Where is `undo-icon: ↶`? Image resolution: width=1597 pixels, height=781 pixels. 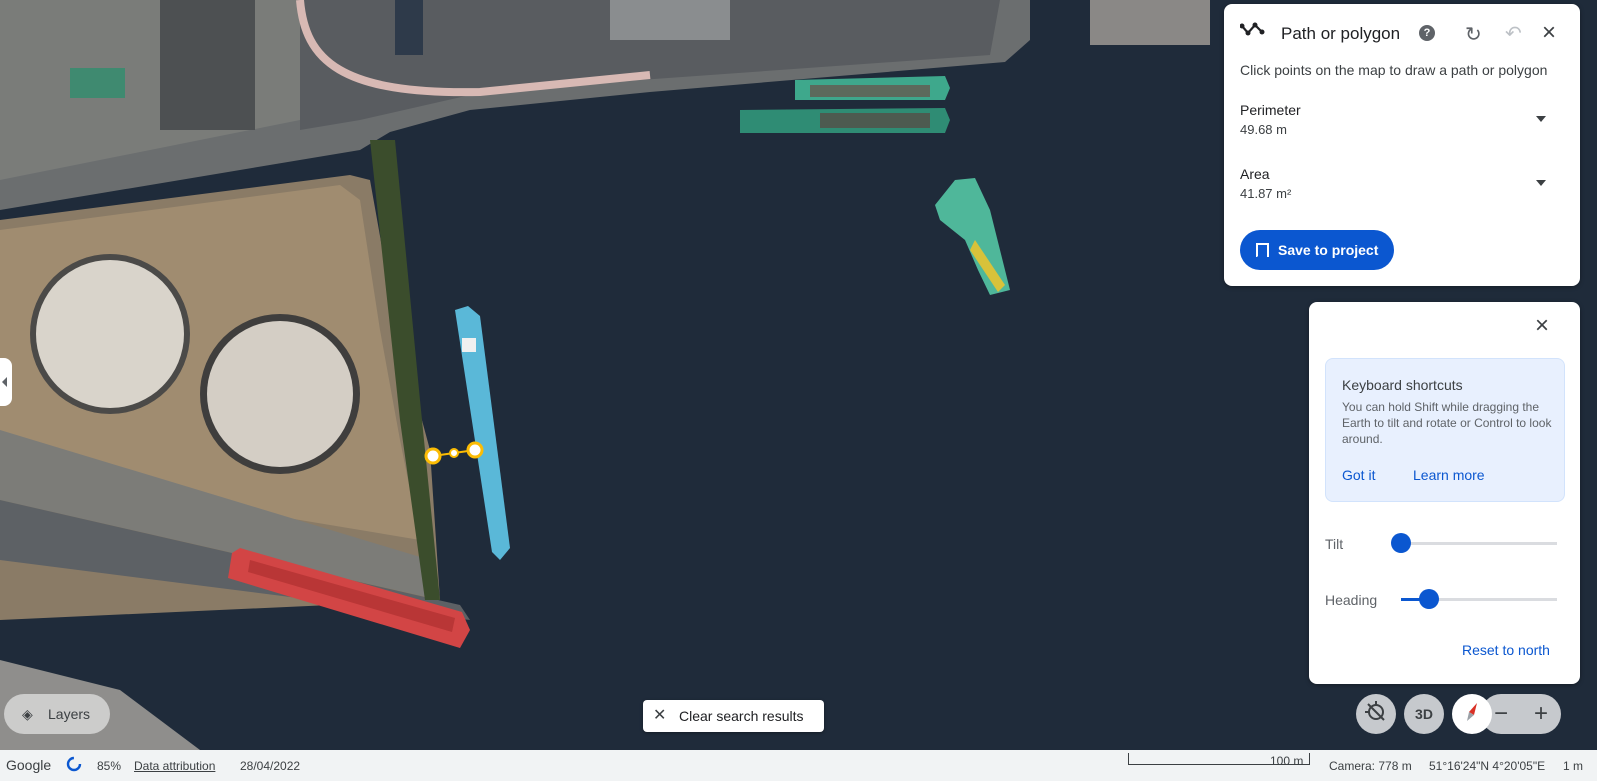 undo-icon: ↶ is located at coordinates (1513, 33).